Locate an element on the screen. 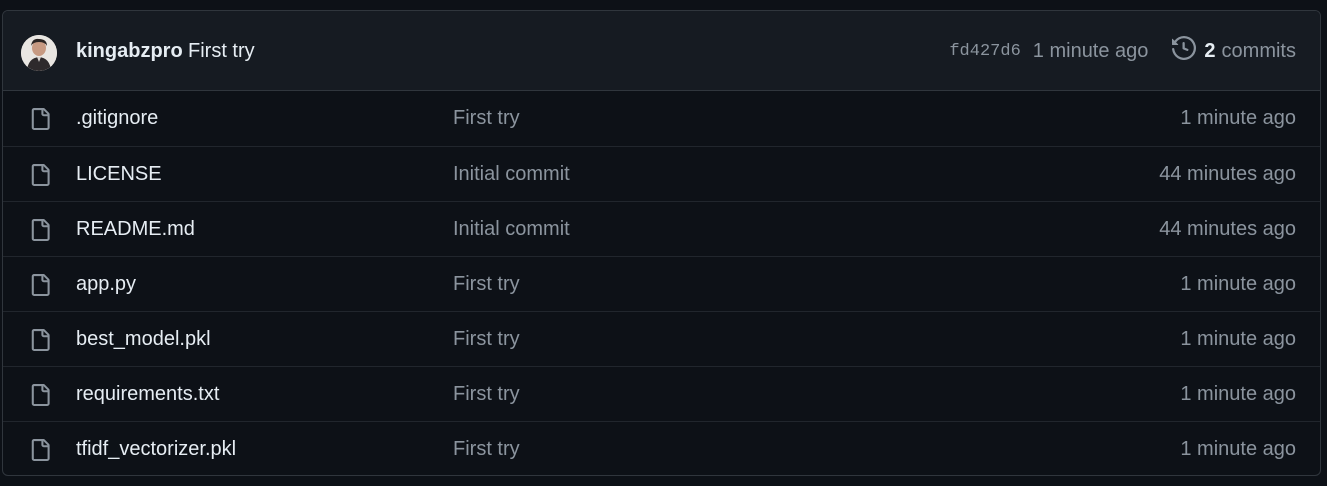 This screenshot has width=1327, height=486. file-row: app.py First try 1 minute ago is located at coordinates (661, 283).